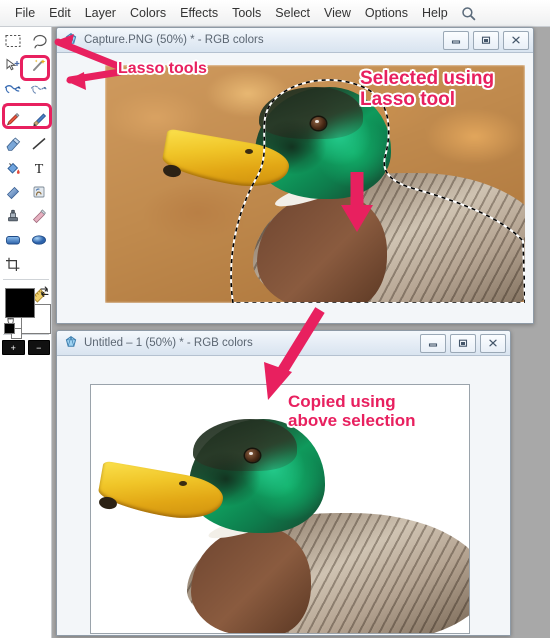  What do you see at coordinates (39, 192) in the screenshot?
I see `clone-stamp-hand-tool` at bounding box center [39, 192].